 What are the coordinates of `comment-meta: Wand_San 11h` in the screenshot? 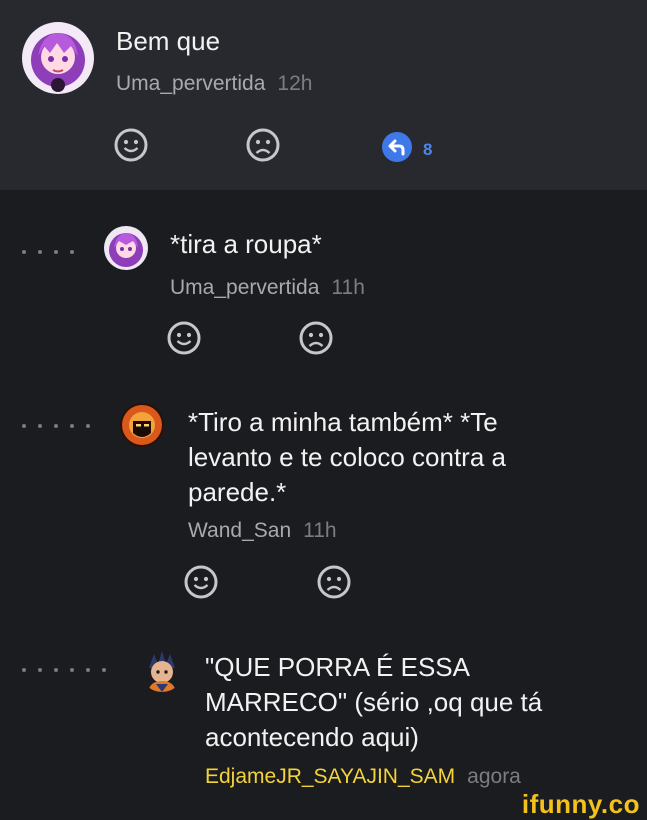 It's located at (262, 531).